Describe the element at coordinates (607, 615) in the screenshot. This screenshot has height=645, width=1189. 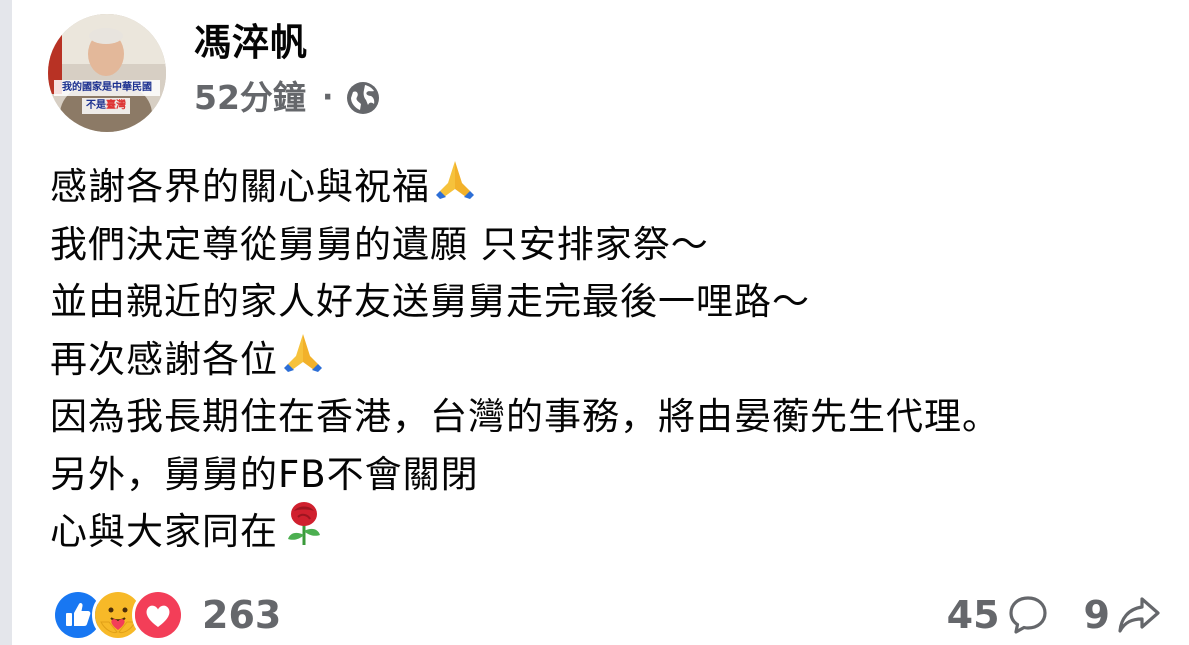
I see `post-footer: 263 45 9` at that location.